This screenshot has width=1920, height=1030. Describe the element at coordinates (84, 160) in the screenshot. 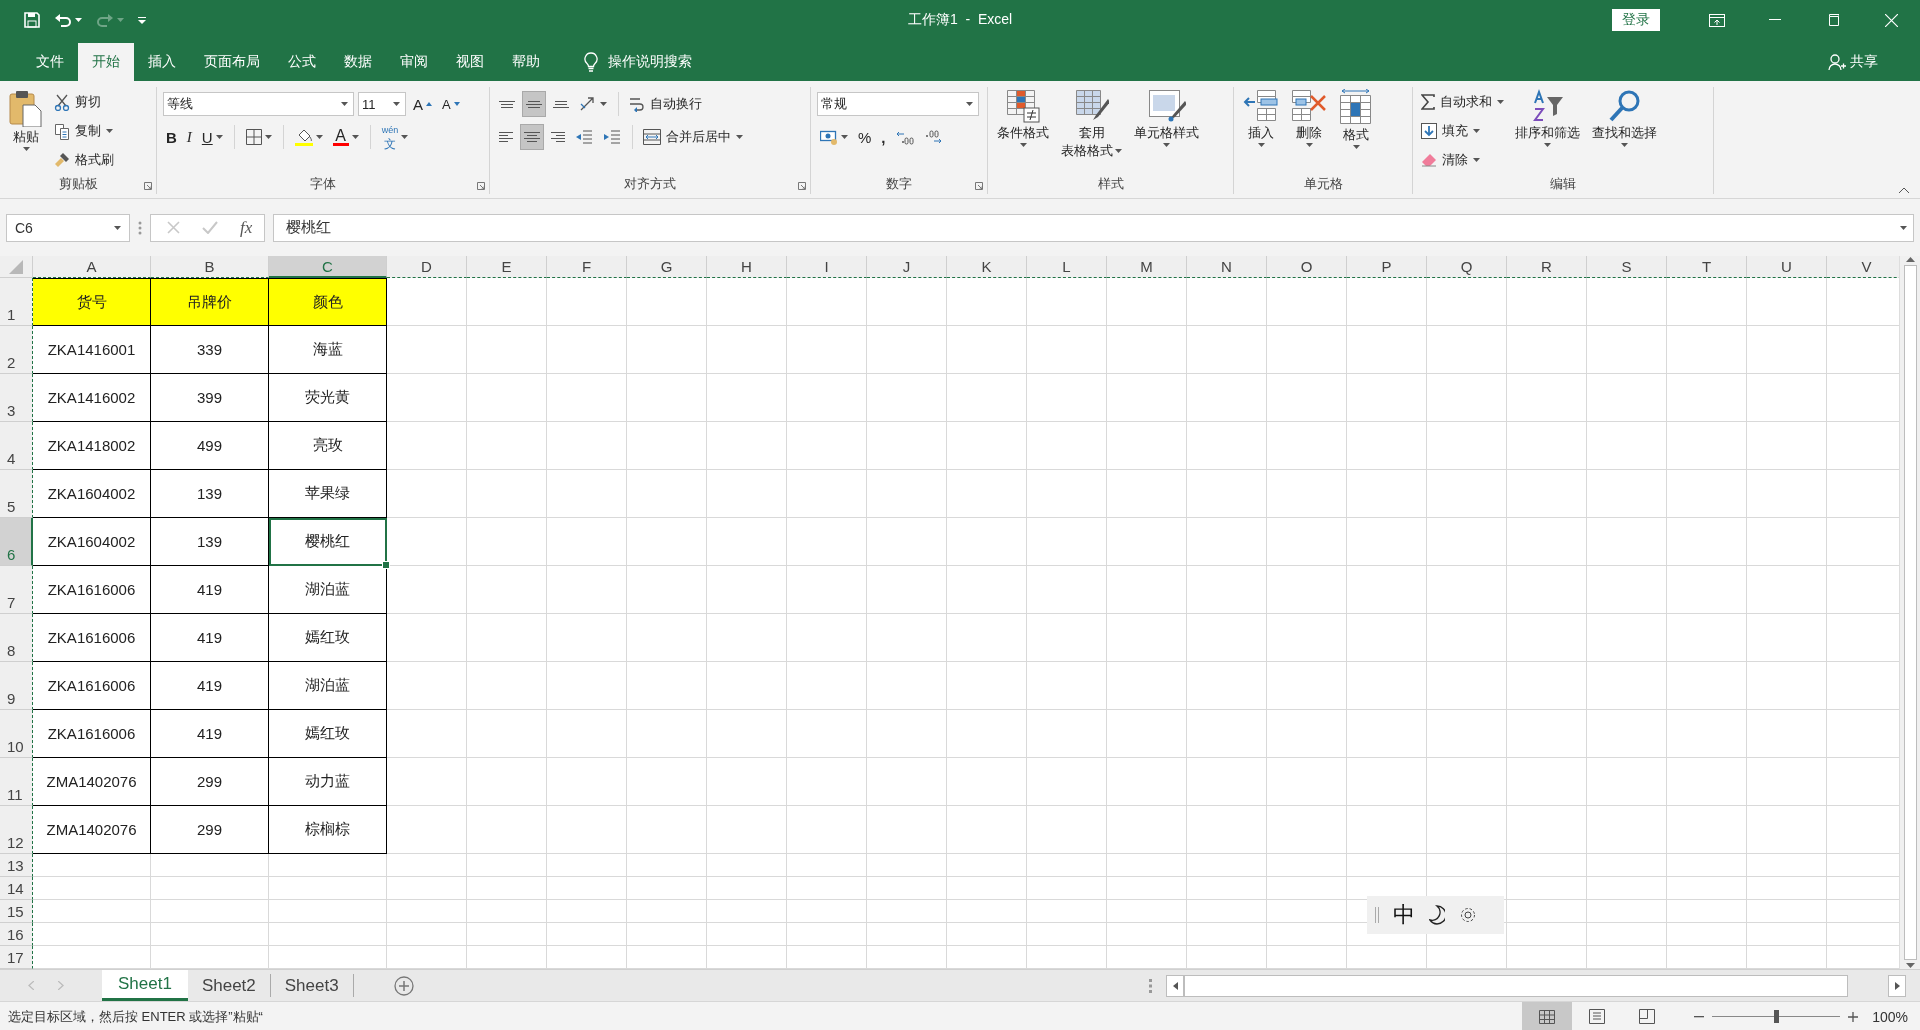

I see `format-painter-button: 格式刷` at that location.